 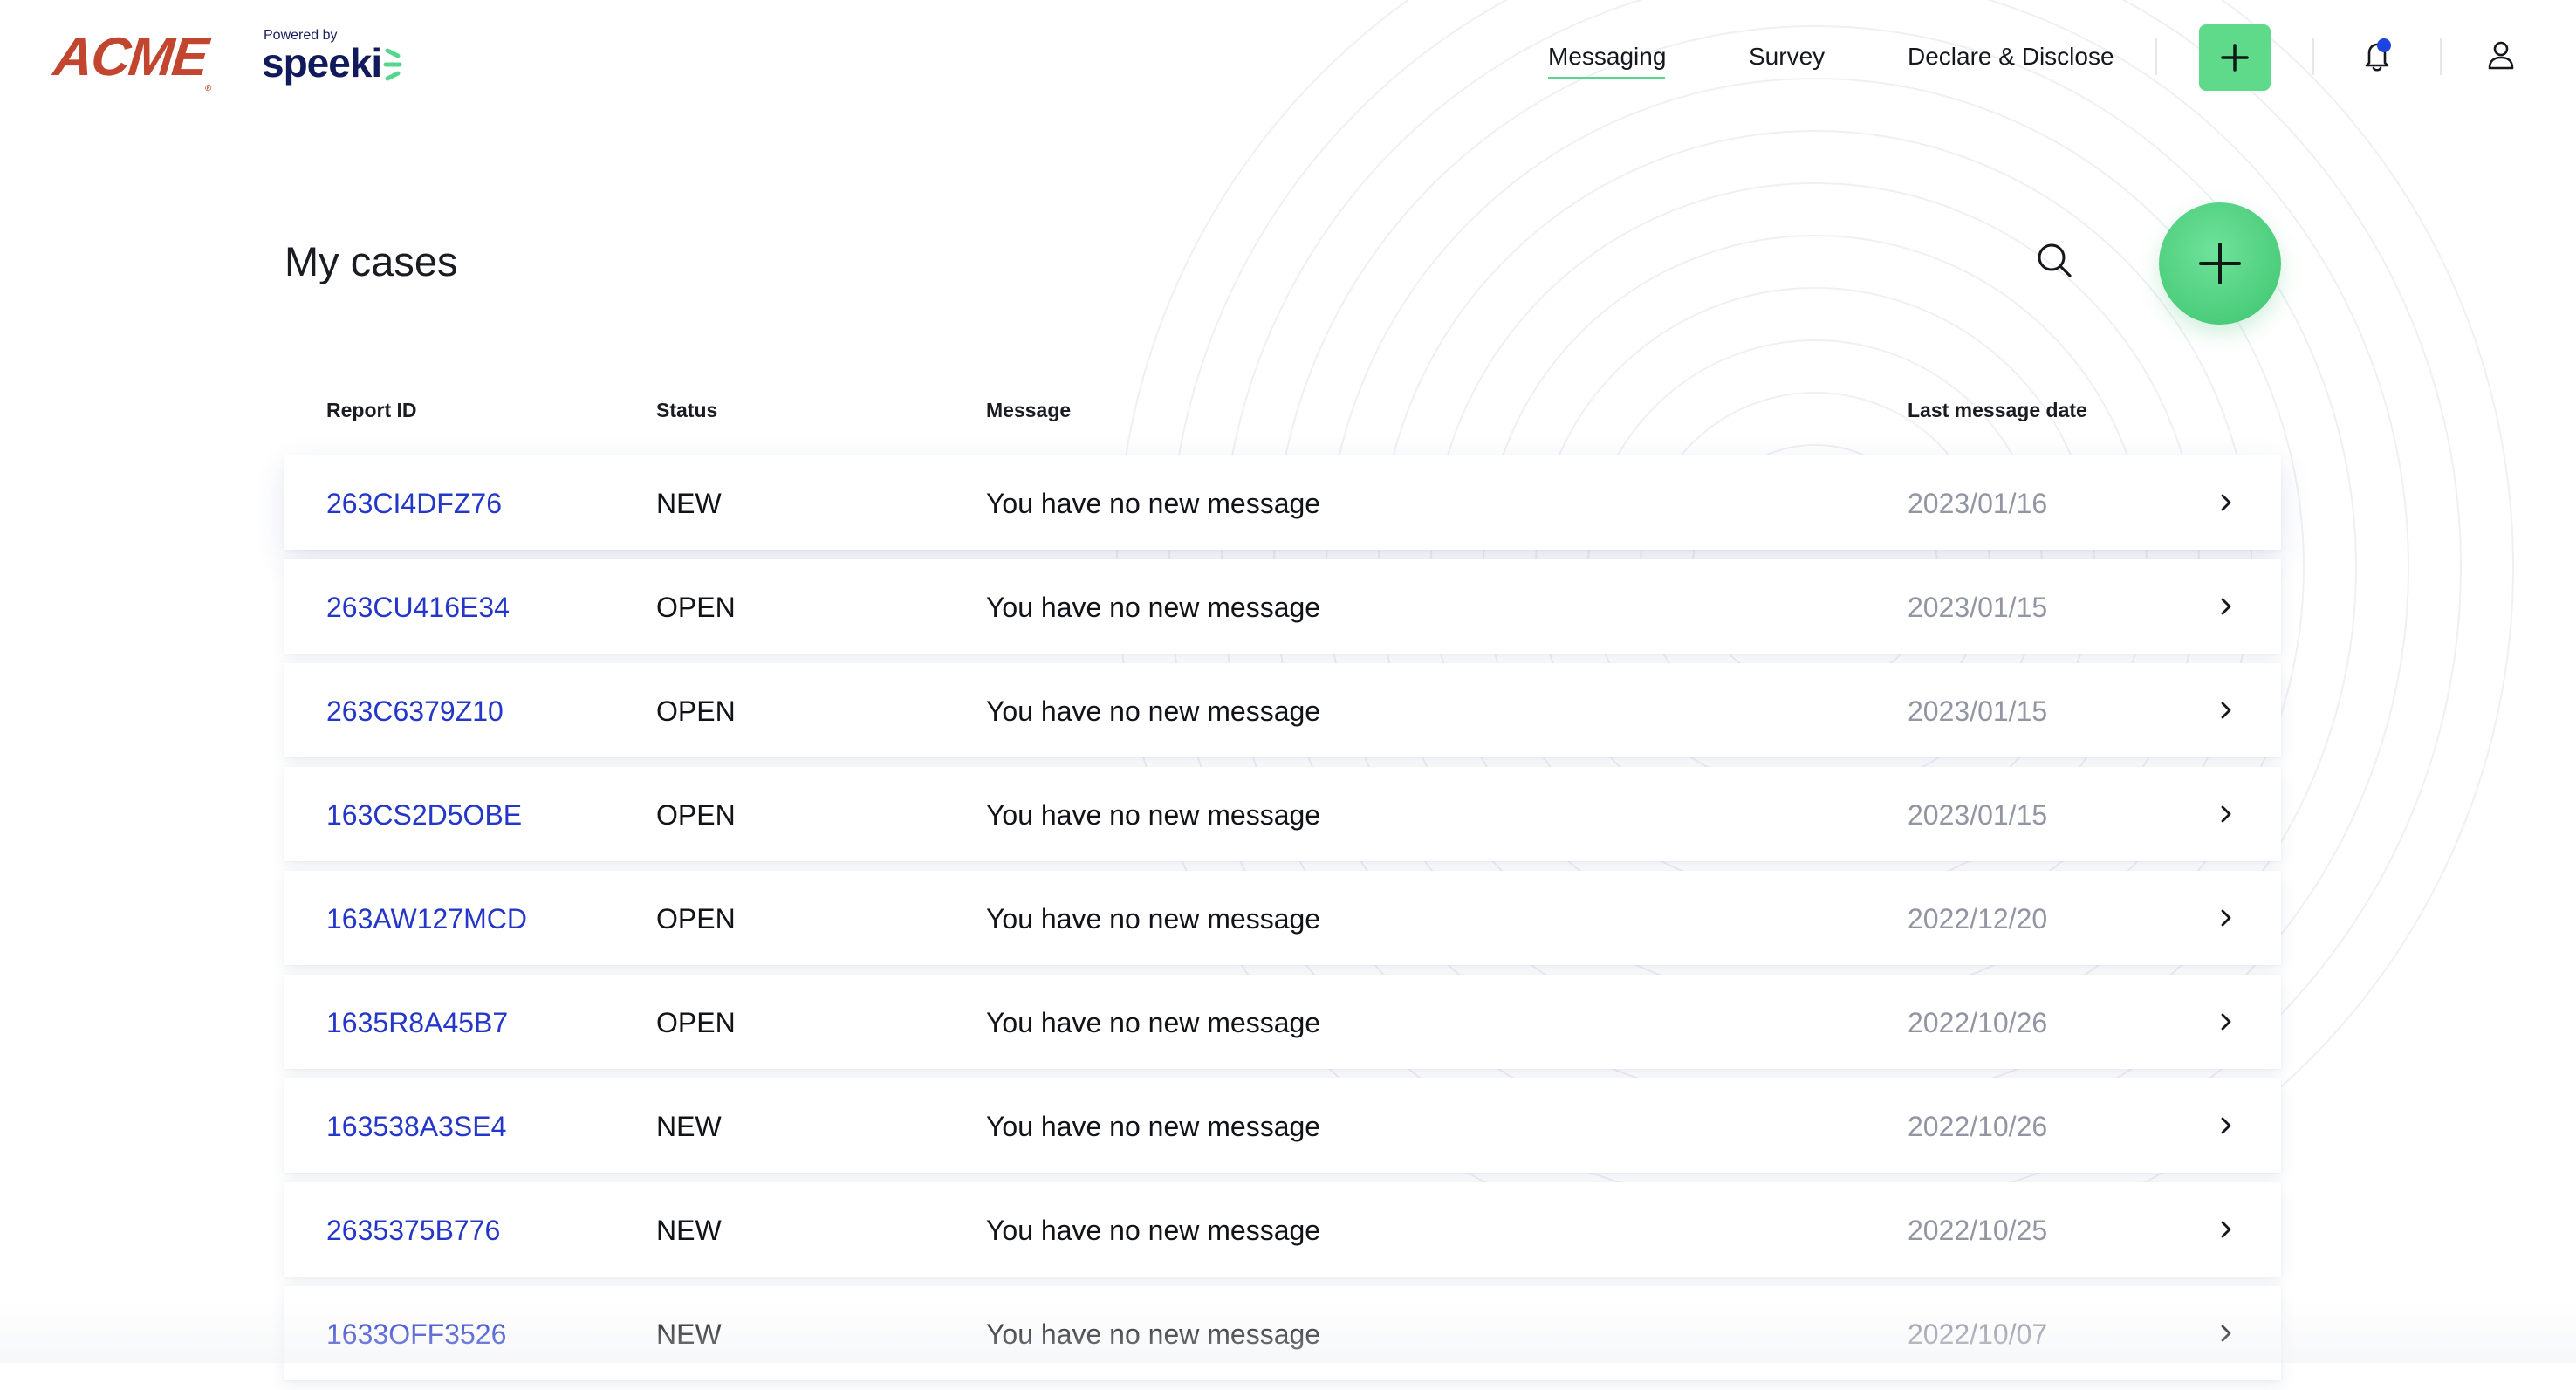 I want to click on new-case-button, so click(x=2220, y=263).